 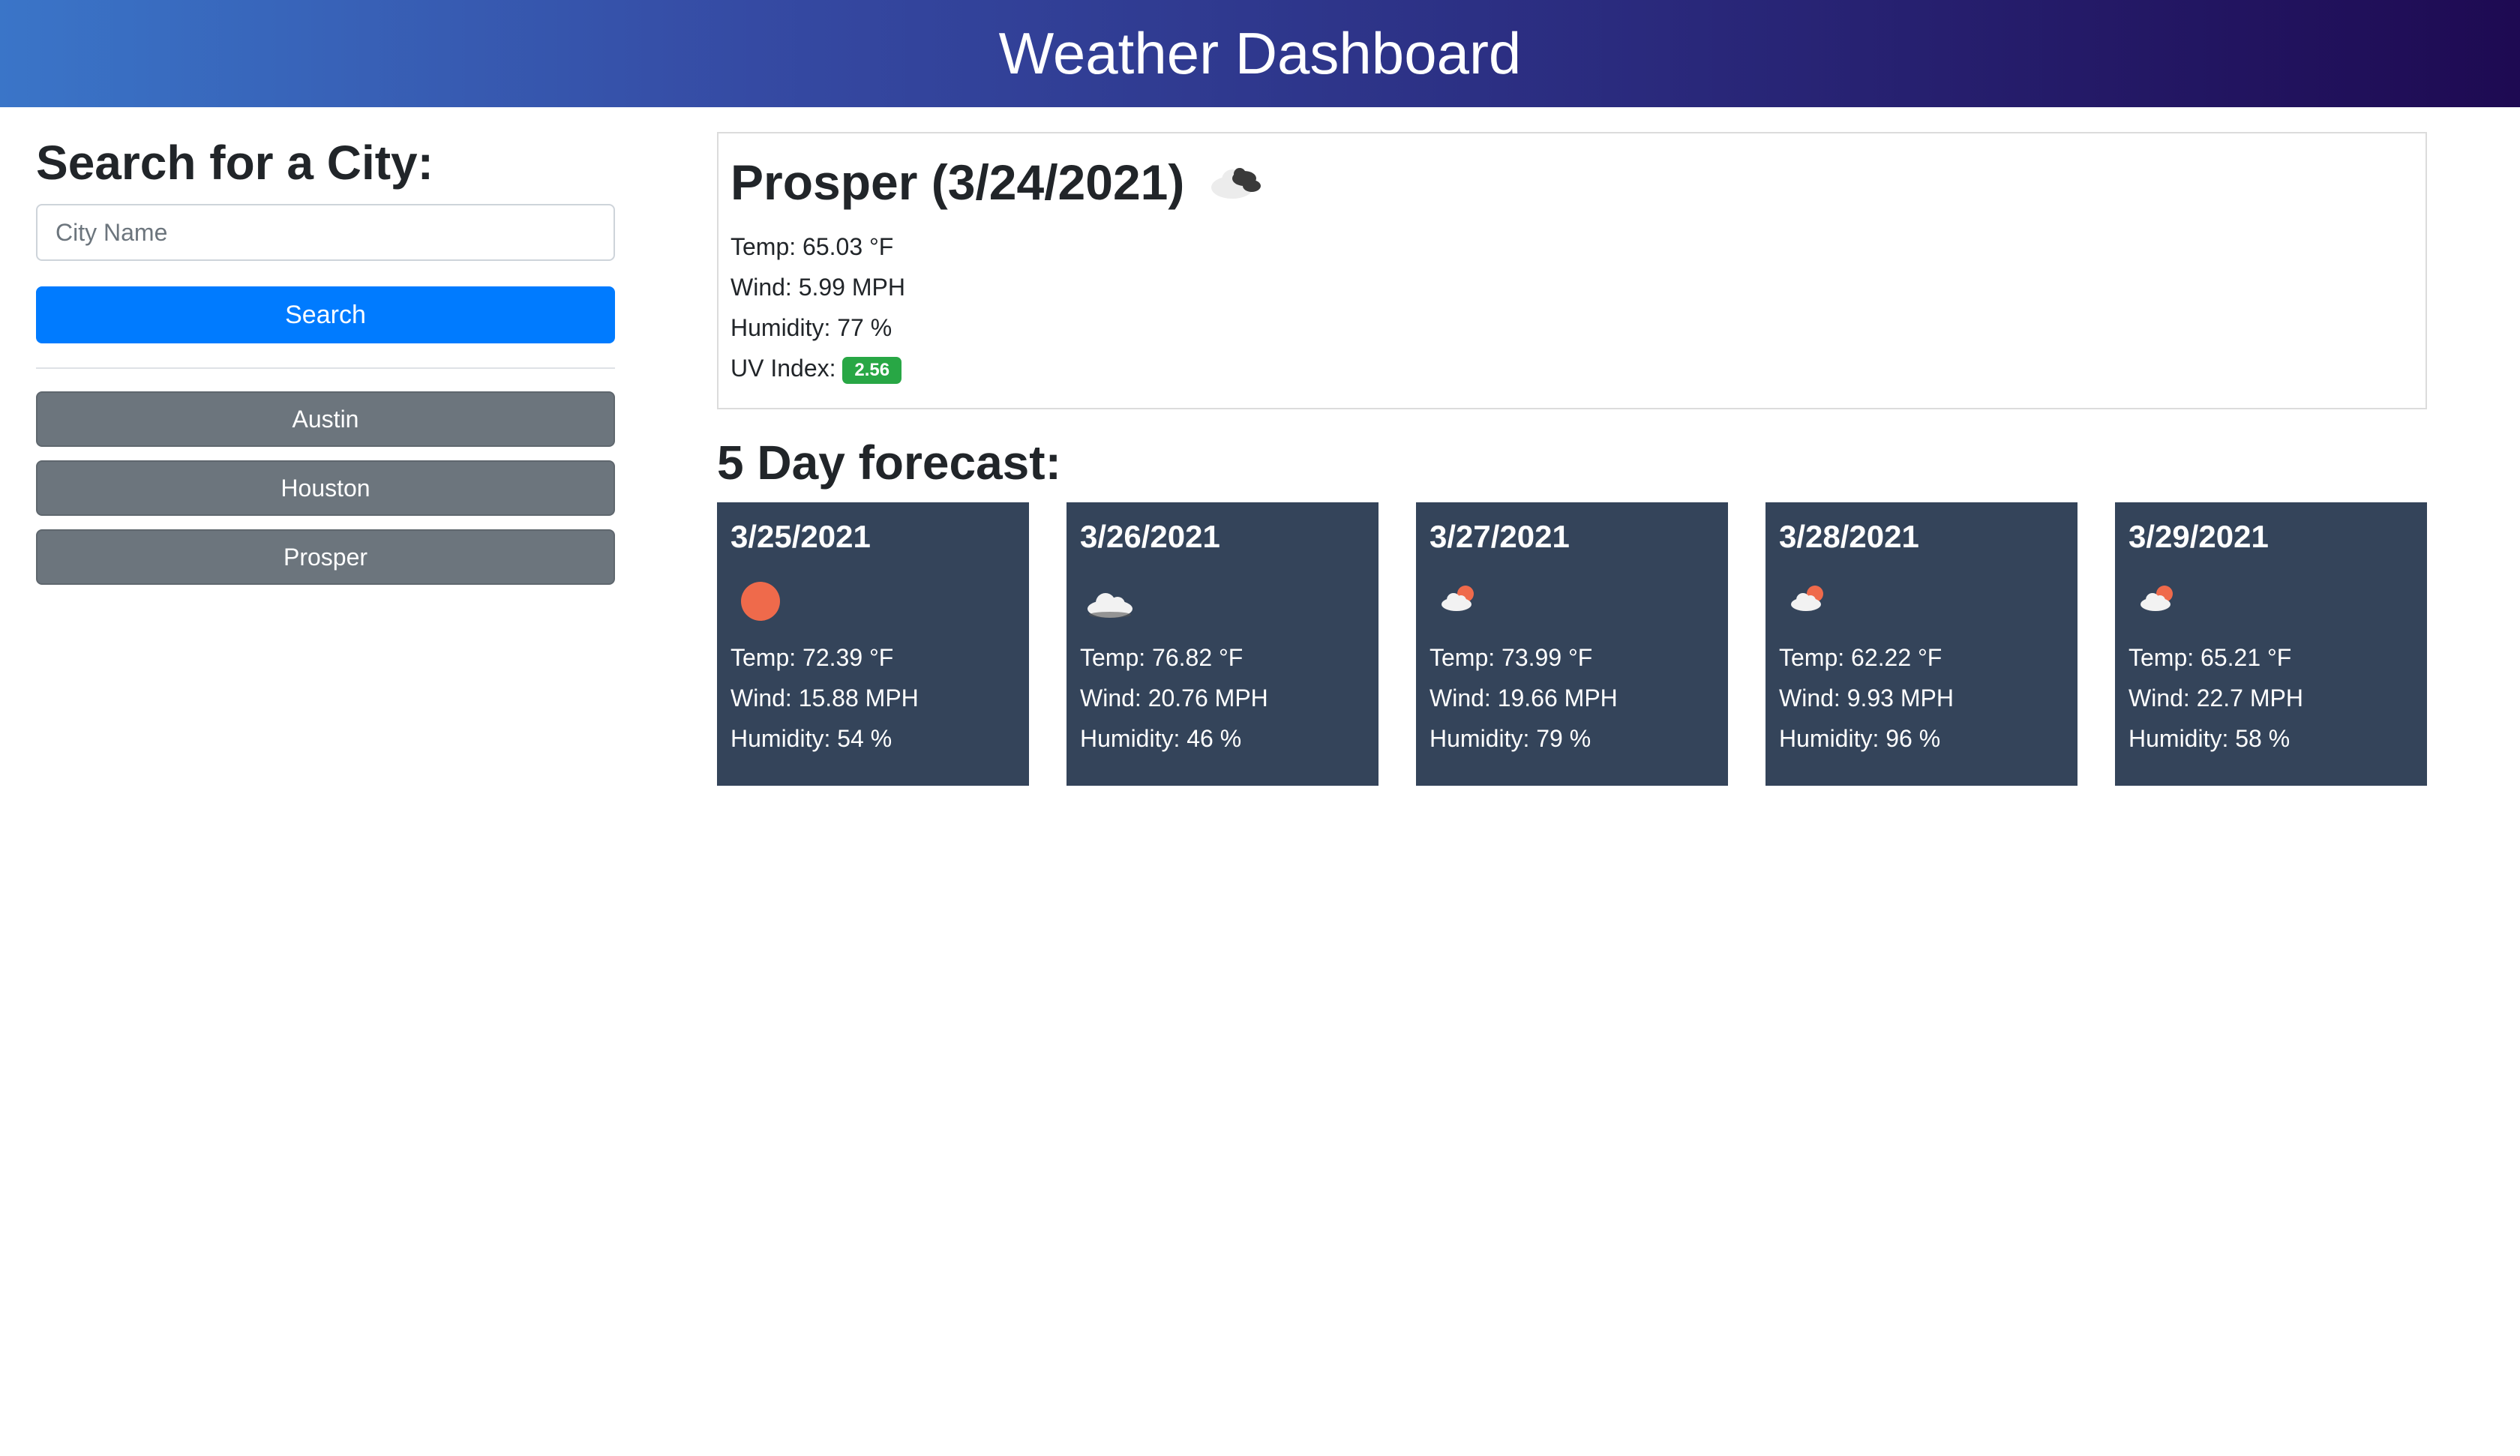 I want to click on current-weather-header: Prosper (3/24/2021), so click(x=1572, y=182).